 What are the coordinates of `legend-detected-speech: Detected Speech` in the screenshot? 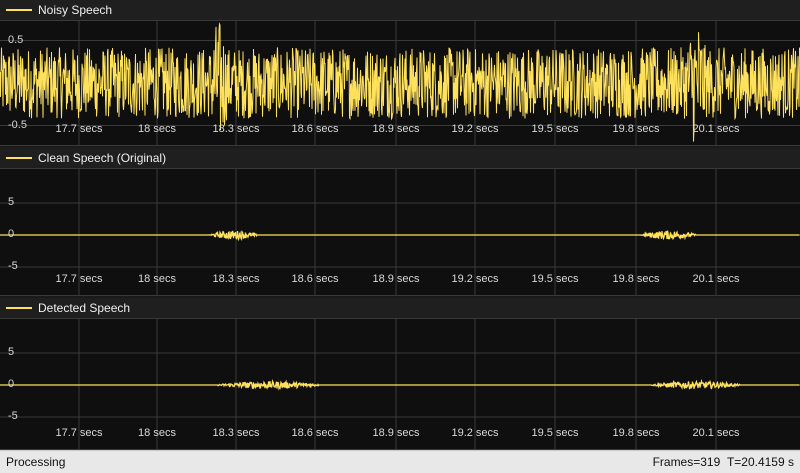 It's located at (400, 308).